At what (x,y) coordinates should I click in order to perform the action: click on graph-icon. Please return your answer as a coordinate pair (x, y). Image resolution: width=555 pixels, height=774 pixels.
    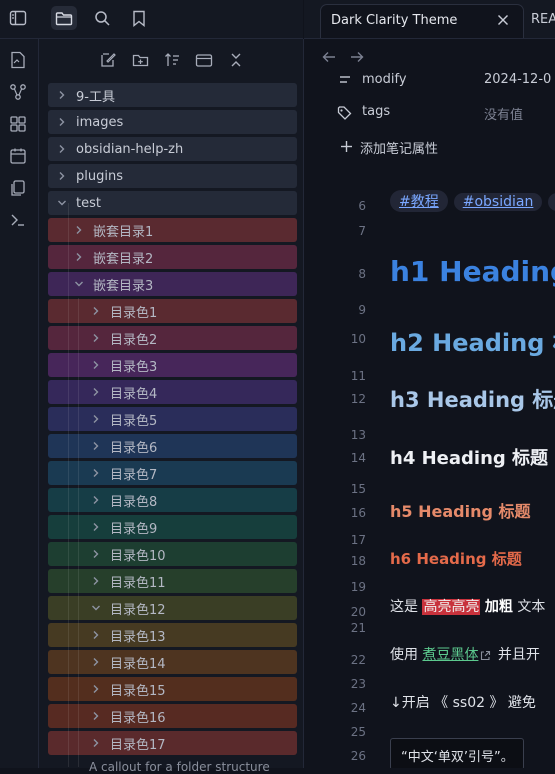
    Looking at the image, I should click on (18, 92).